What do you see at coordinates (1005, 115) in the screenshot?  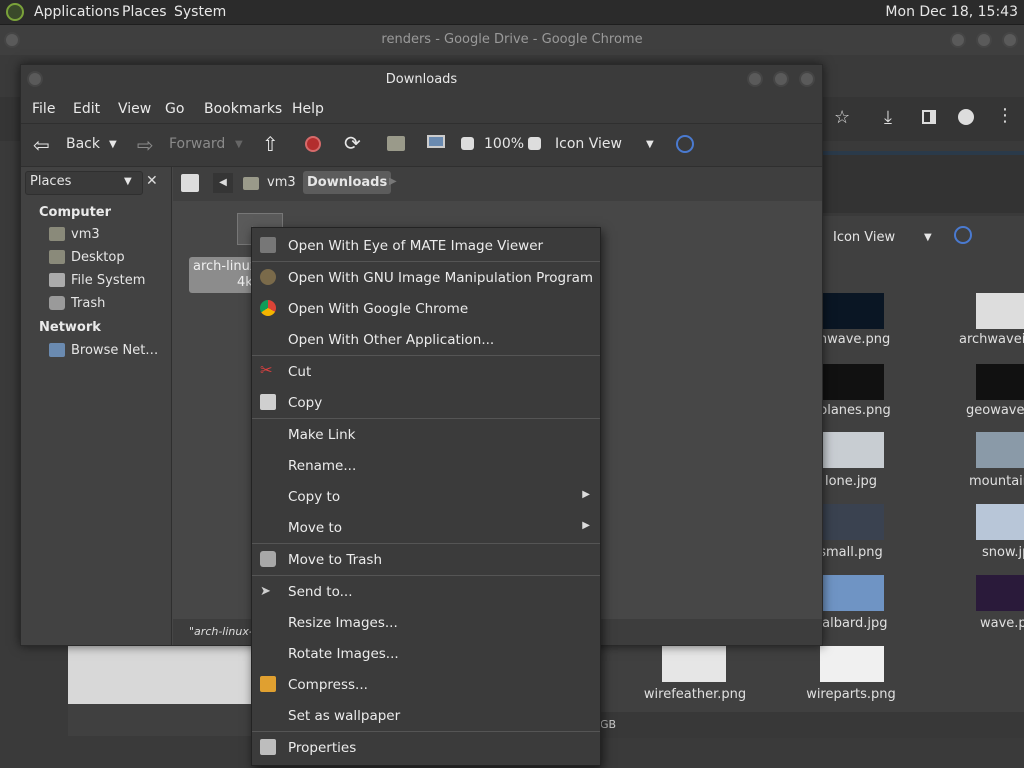 I see `more-menu-icon: ⋮` at bounding box center [1005, 115].